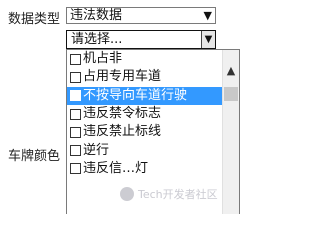 The image size is (320, 240). What do you see at coordinates (144, 150) in the screenshot?
I see `dropdown-item: 逆行` at bounding box center [144, 150].